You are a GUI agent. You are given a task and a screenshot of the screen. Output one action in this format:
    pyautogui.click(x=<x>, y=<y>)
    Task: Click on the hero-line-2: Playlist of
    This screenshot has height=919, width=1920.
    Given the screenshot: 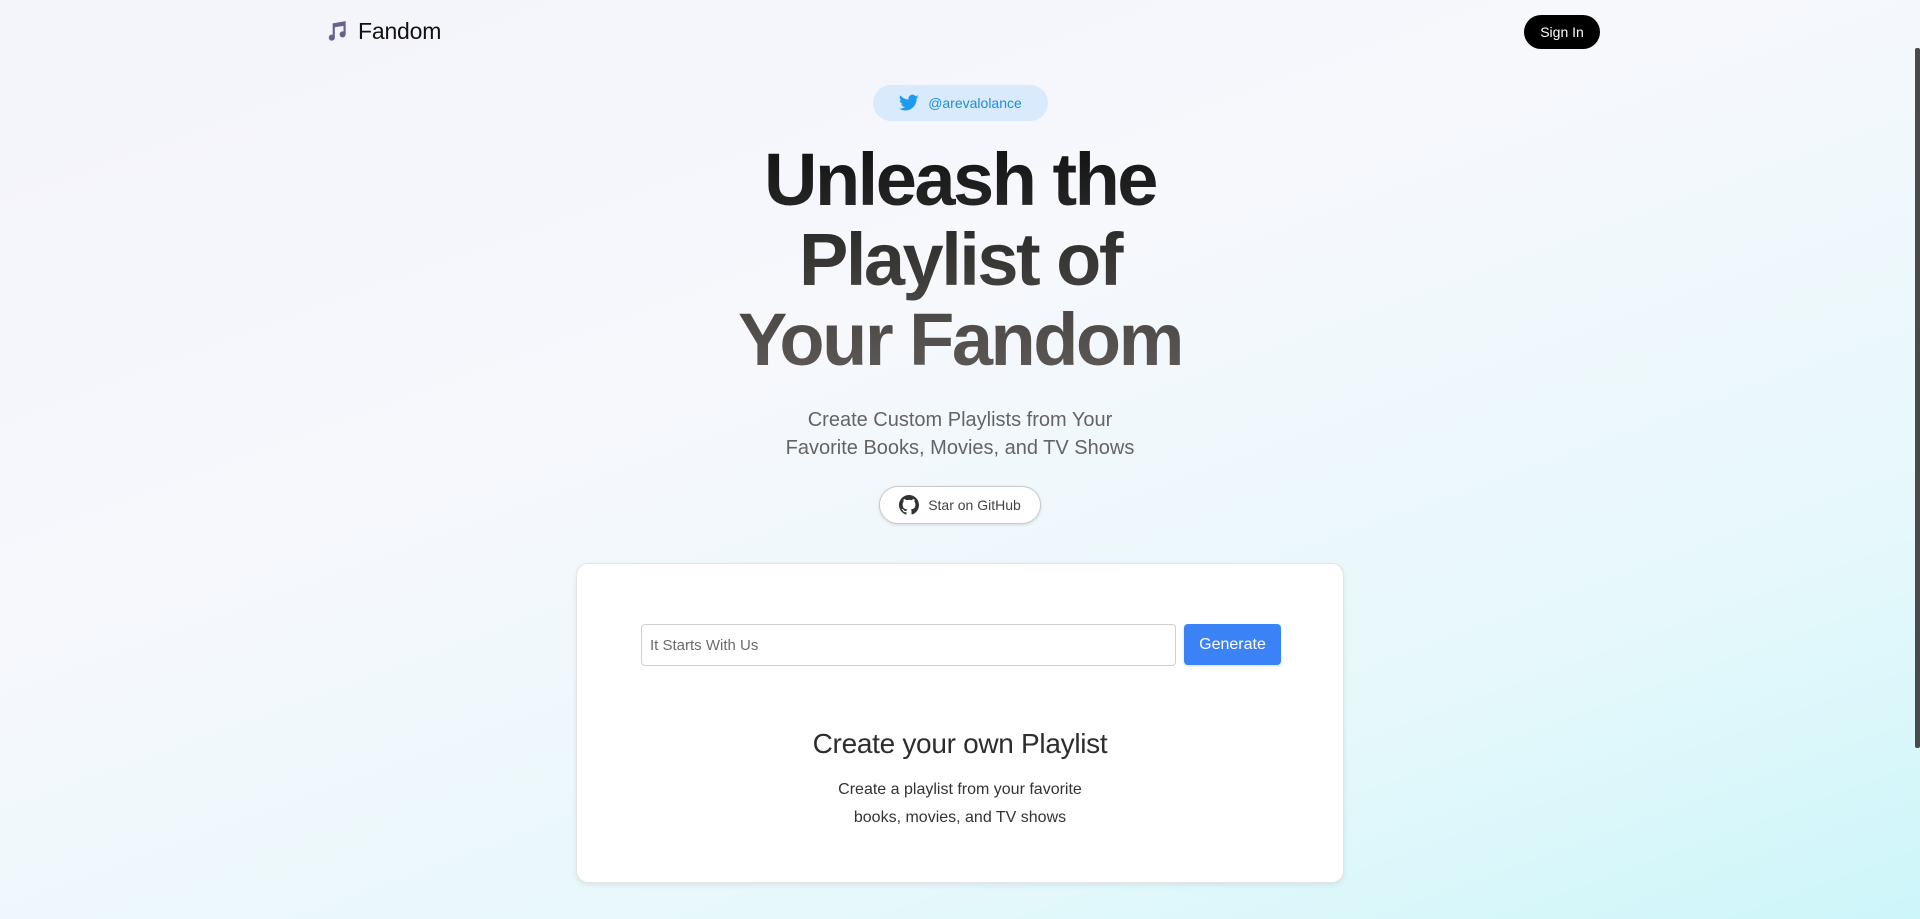 What is the action you would take?
    pyautogui.click(x=960, y=259)
    